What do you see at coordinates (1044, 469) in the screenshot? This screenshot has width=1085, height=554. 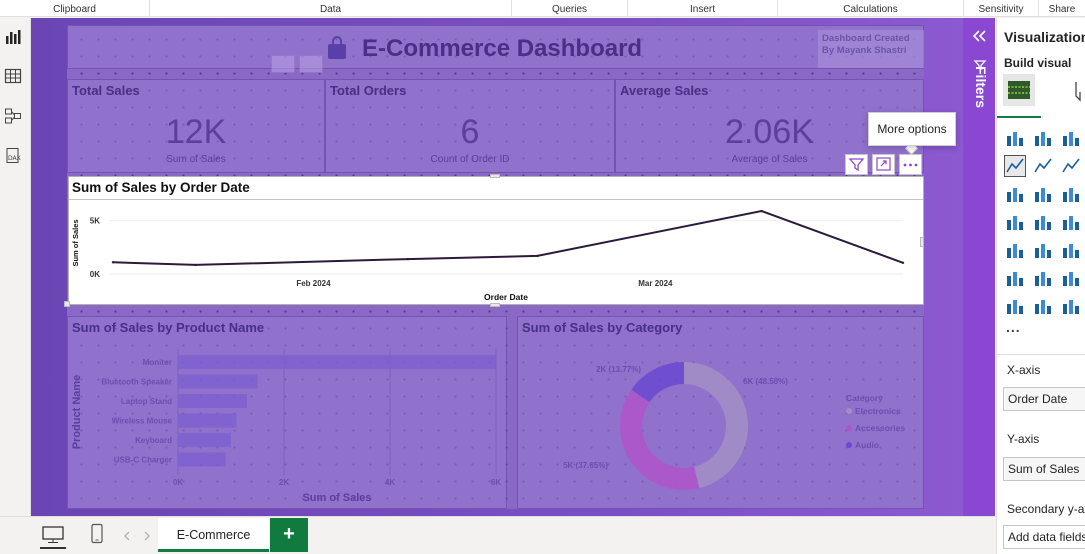 I see `yaxis-field-well: Sum of Sales` at bounding box center [1044, 469].